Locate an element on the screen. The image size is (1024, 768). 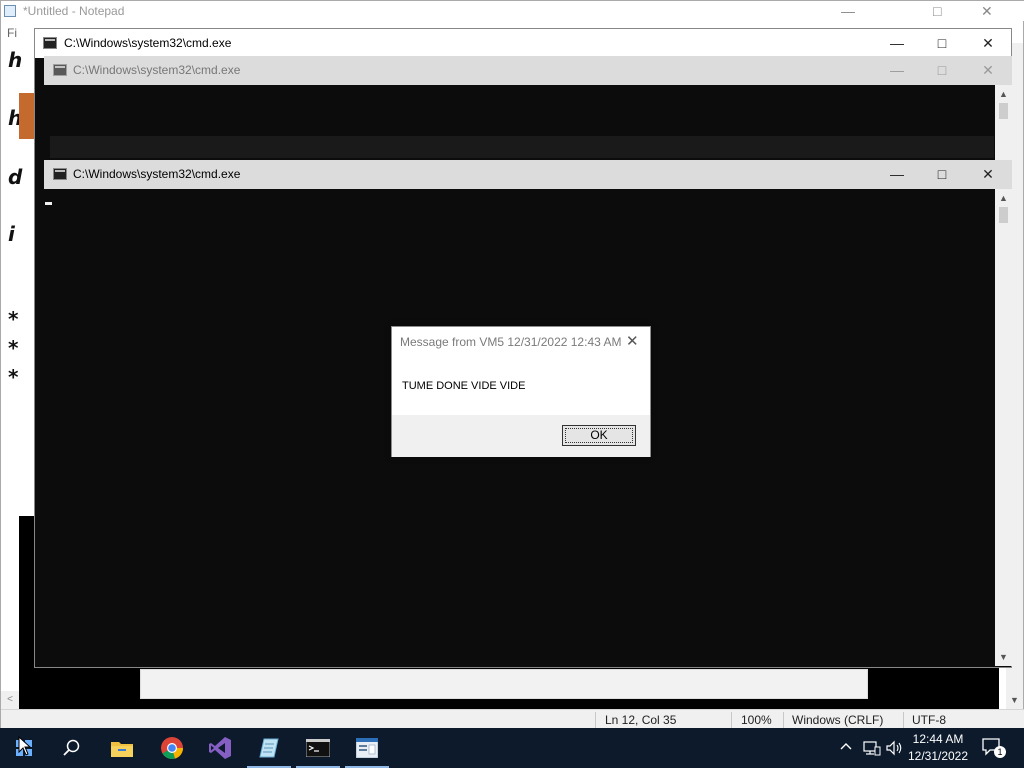
ghost-window-strip is located at coordinates (522, 147).